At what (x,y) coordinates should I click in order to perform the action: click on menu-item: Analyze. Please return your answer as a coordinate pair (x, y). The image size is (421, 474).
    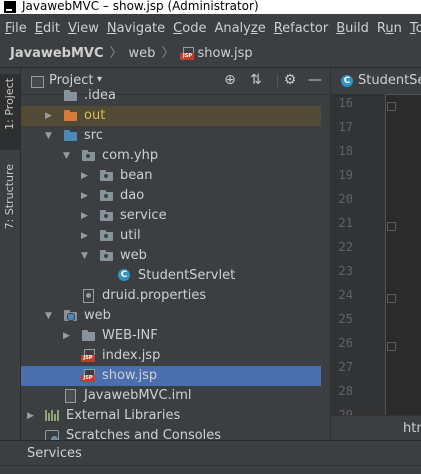
    Looking at the image, I should click on (238, 28).